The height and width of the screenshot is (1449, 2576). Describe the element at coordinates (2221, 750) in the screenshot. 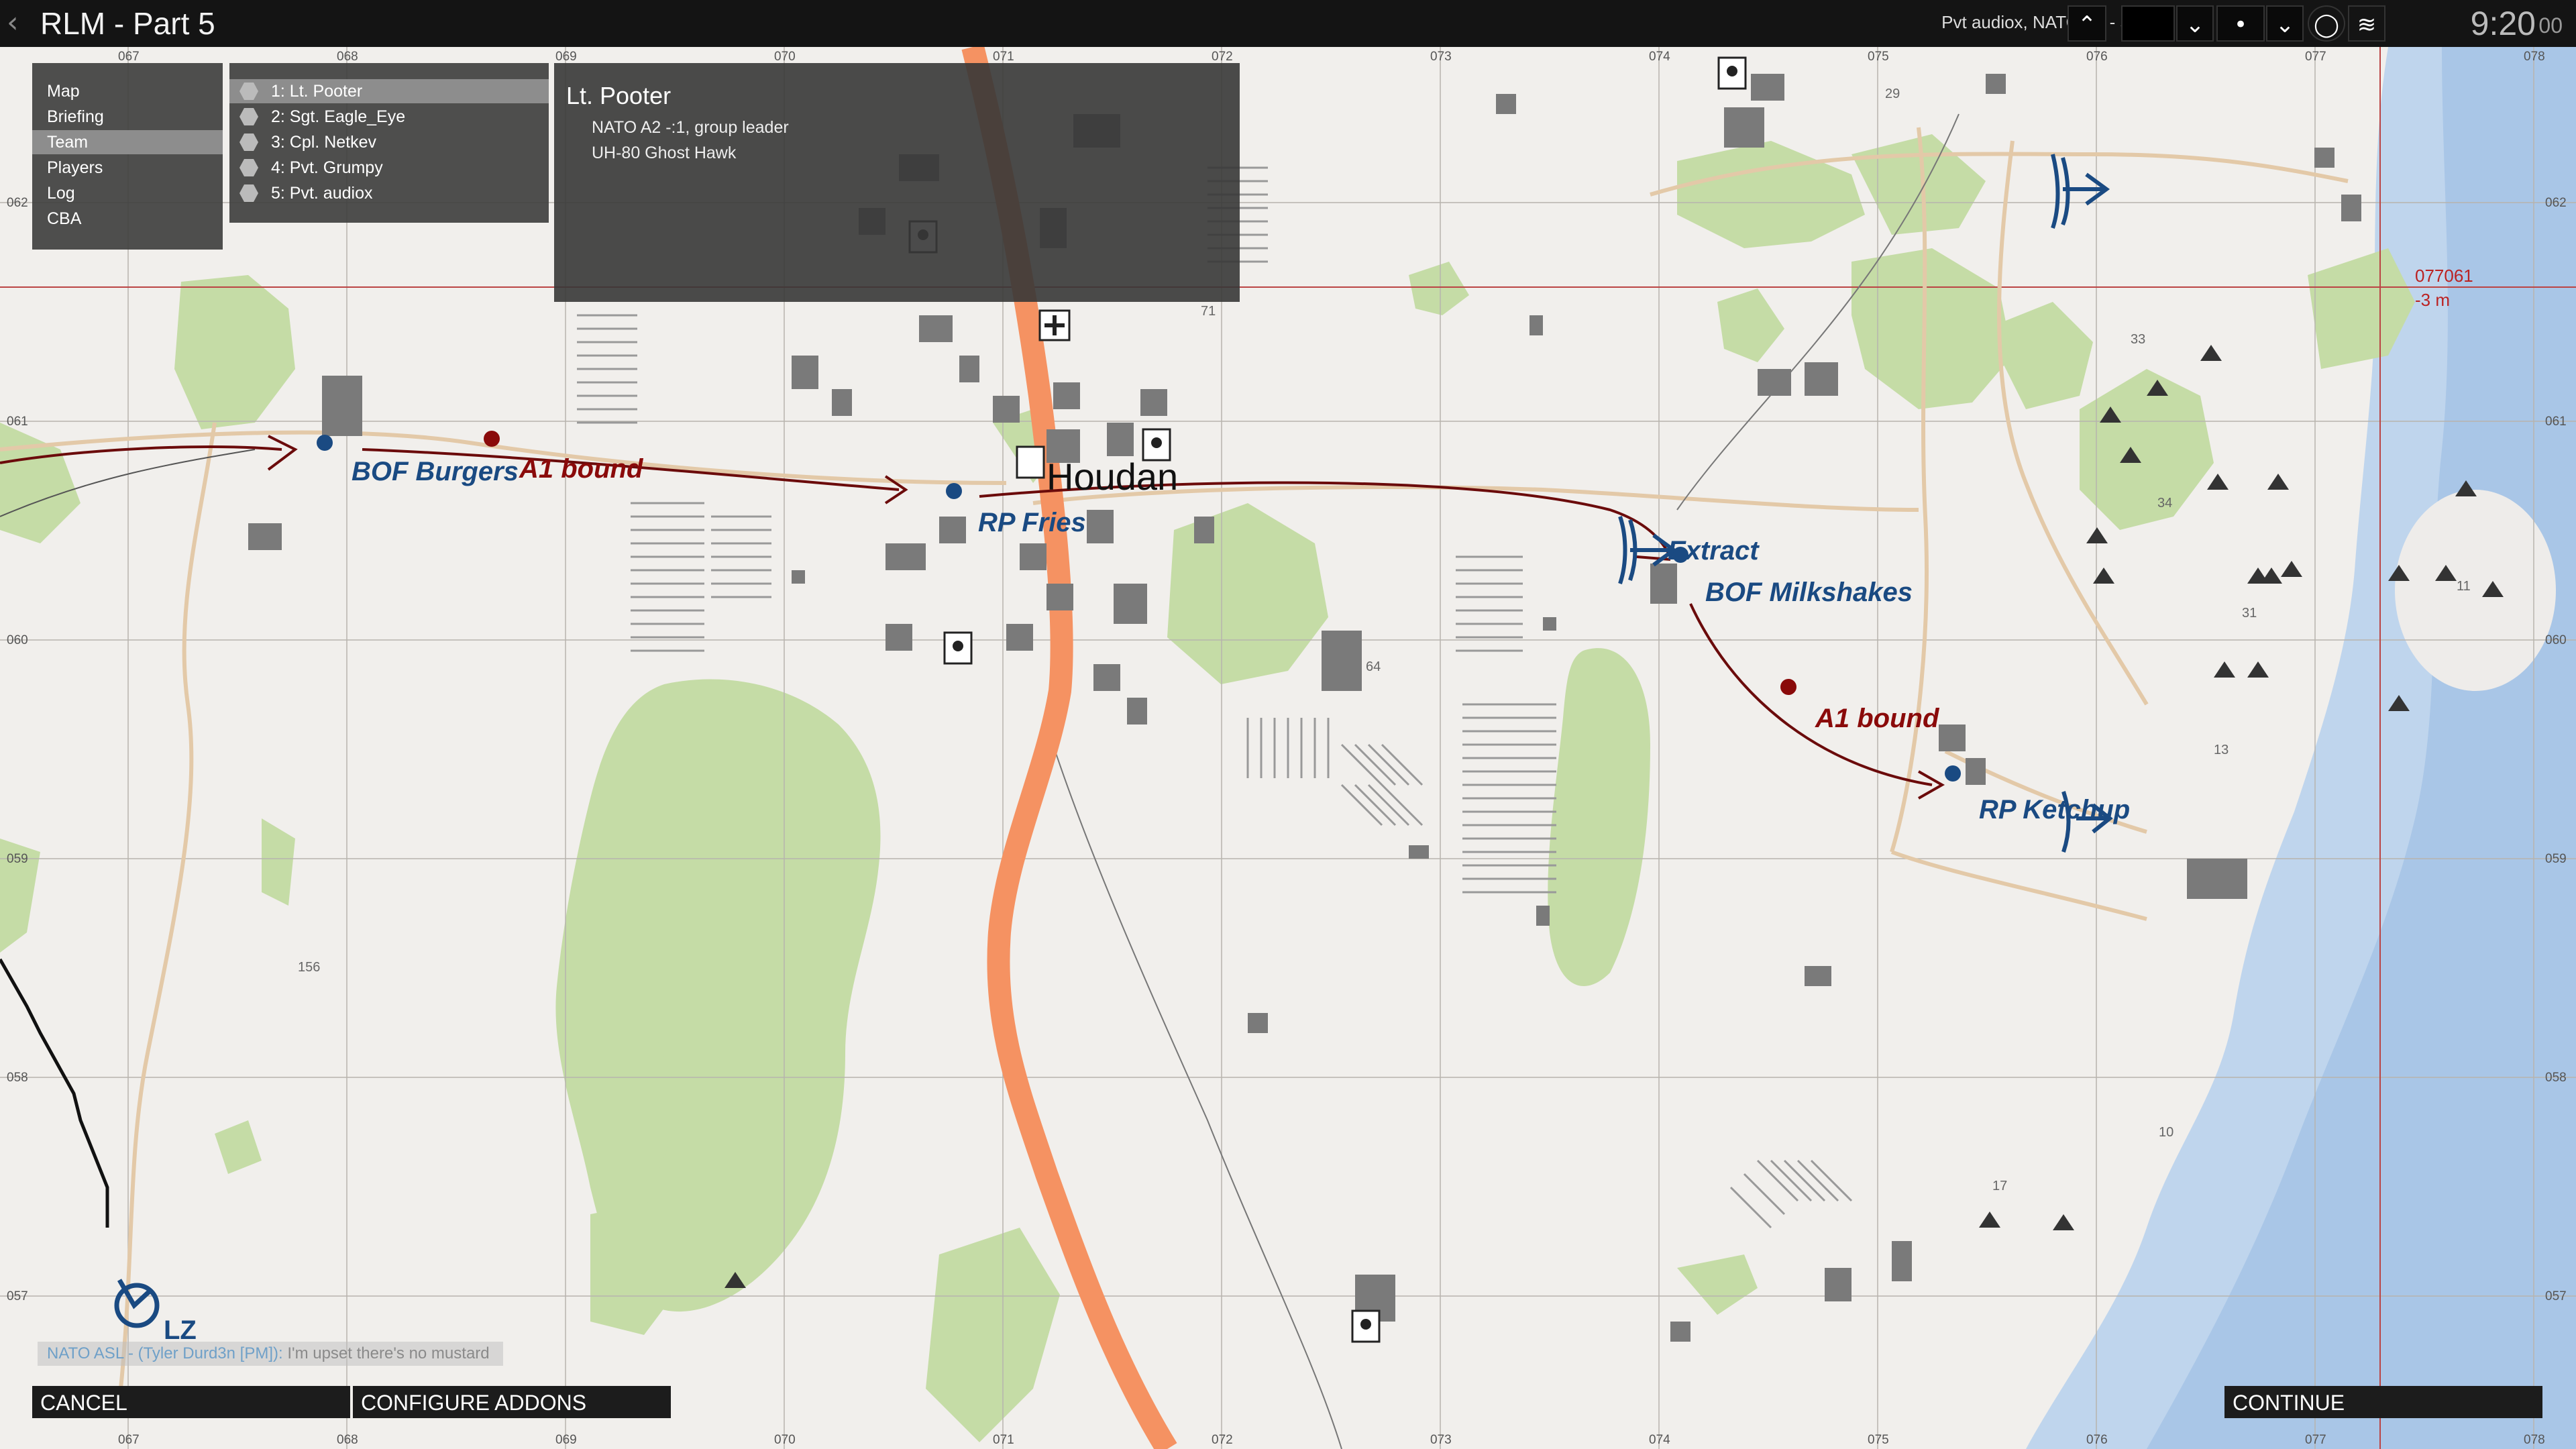

I see `svg-text: 13` at that location.